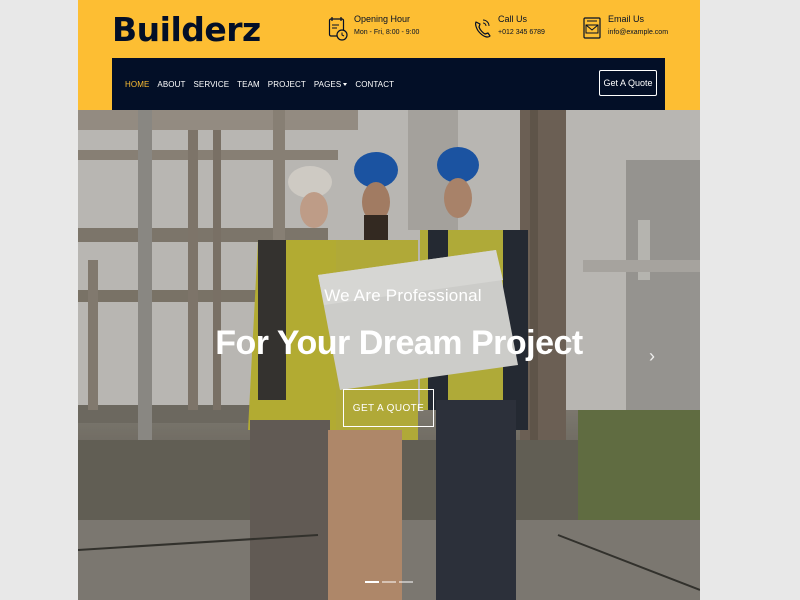 The image size is (800, 600). I want to click on carousel-indicators, so click(390, 582).